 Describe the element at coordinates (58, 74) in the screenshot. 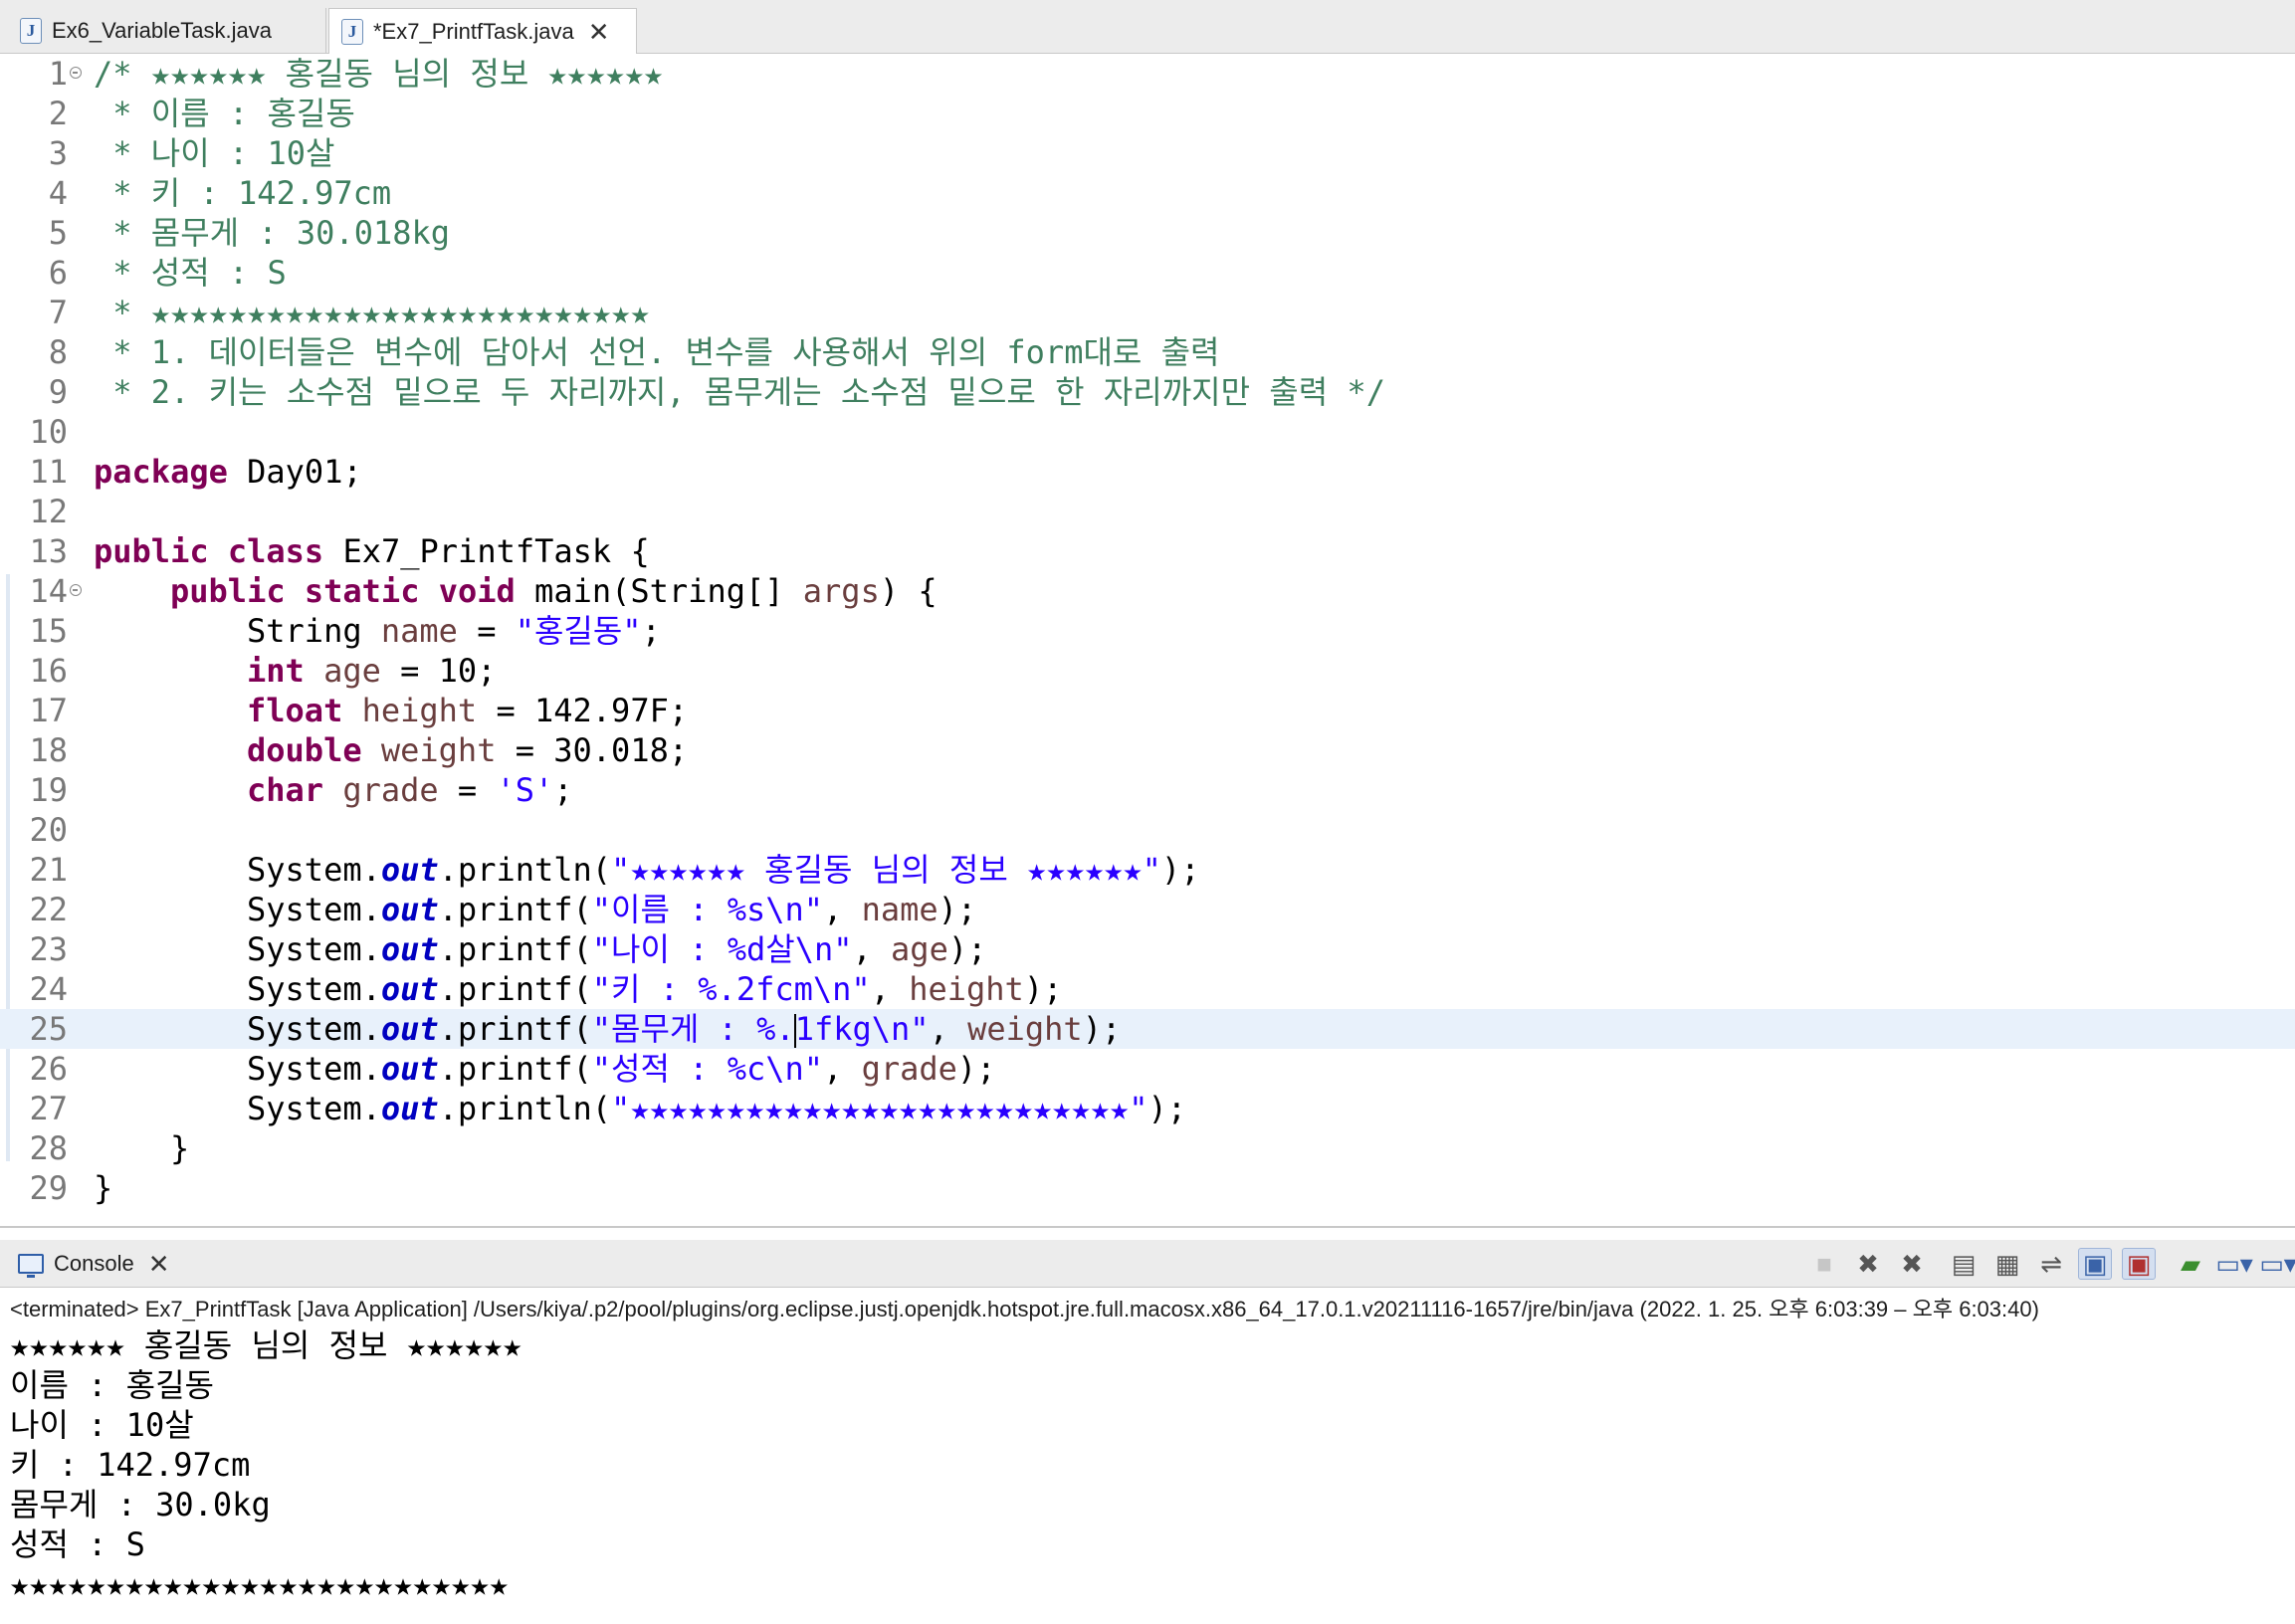

I see `line-number: 1` at that location.